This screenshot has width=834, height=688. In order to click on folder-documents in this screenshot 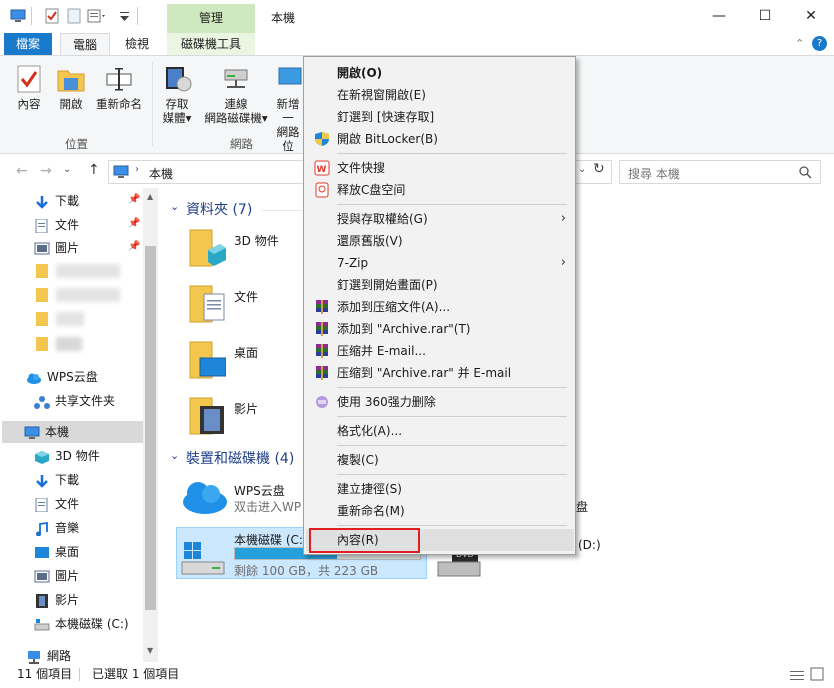, I will do `click(207, 305)`.